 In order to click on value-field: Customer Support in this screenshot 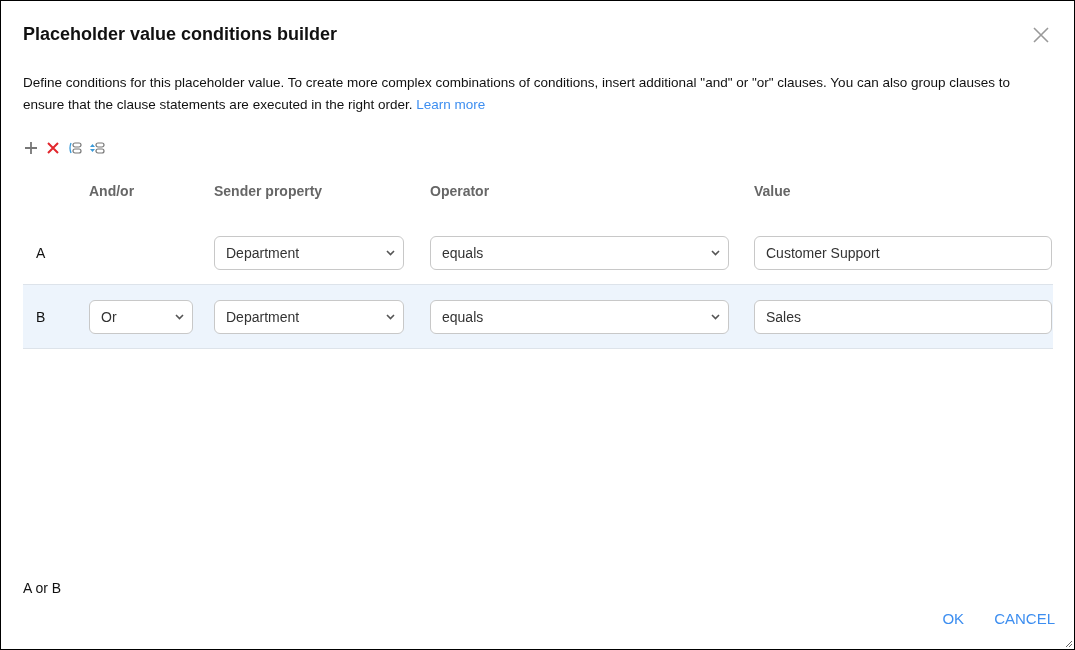, I will do `click(903, 252)`.